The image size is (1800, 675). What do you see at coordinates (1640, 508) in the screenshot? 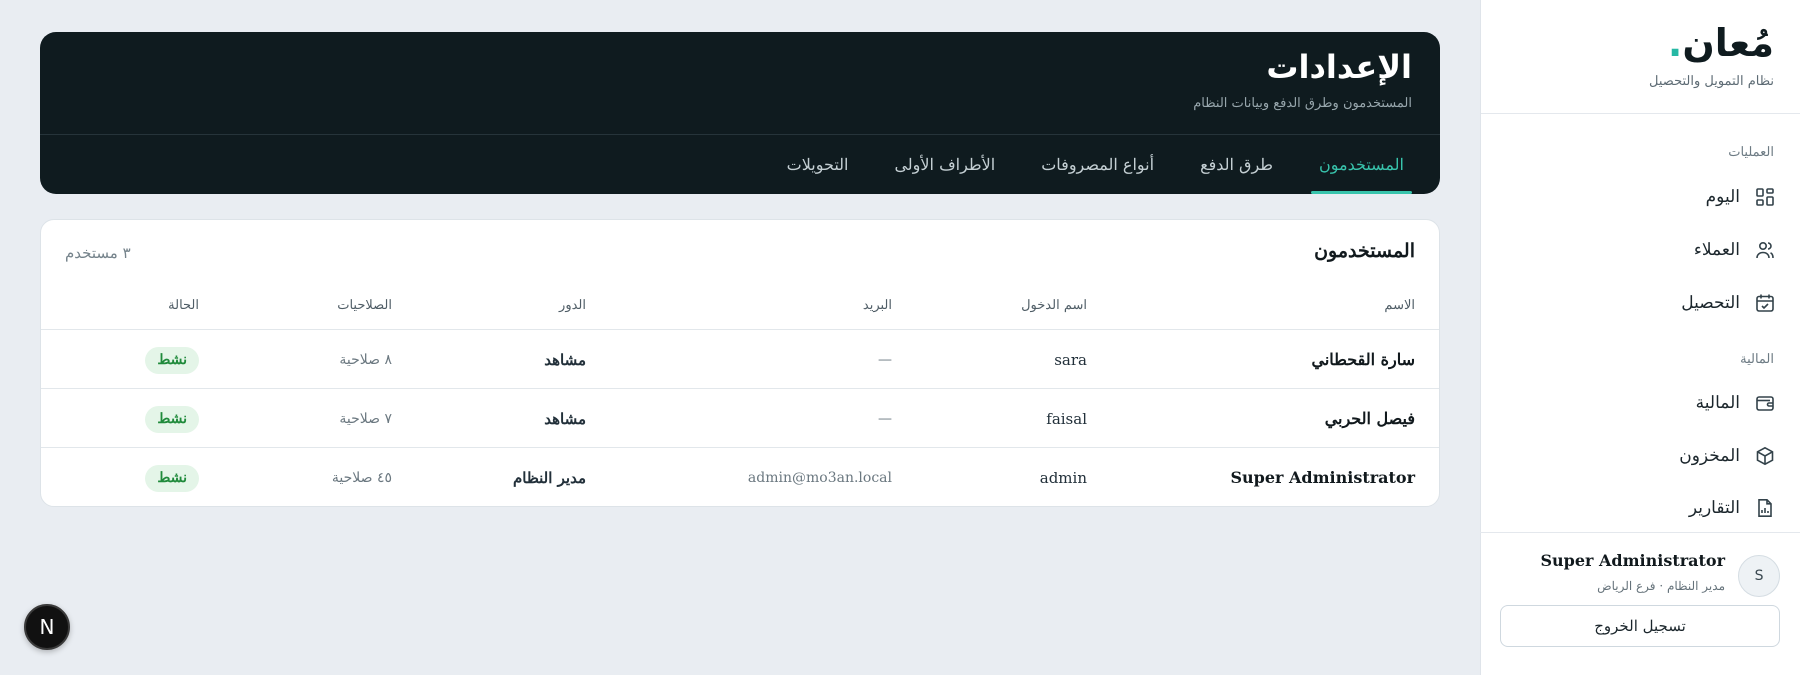
I see `sidebar-item-reports: التقارير` at bounding box center [1640, 508].